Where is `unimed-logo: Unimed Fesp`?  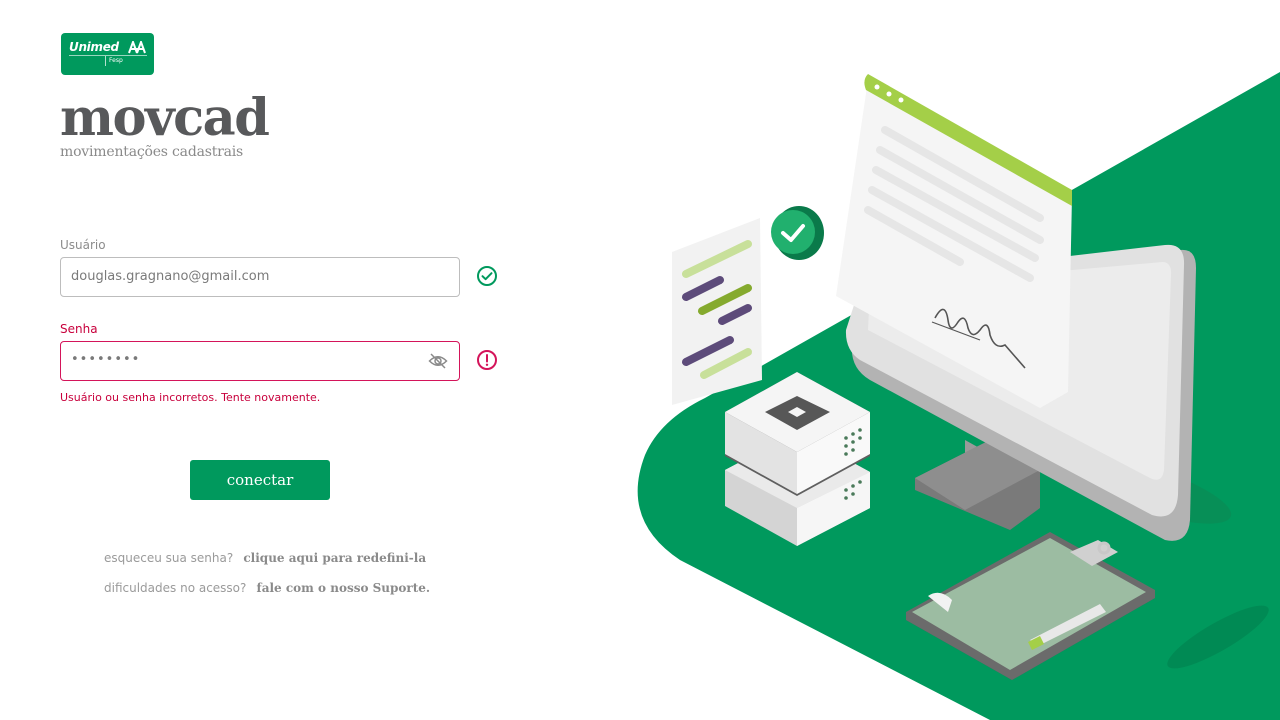
unimed-logo: Unimed Fesp is located at coordinates (107, 54).